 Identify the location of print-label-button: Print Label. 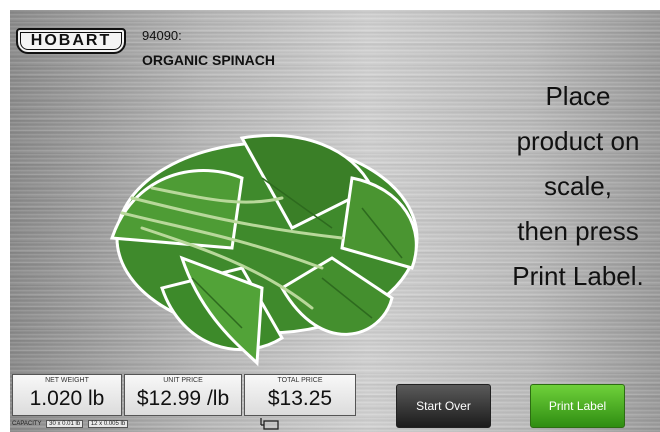
(577, 406).